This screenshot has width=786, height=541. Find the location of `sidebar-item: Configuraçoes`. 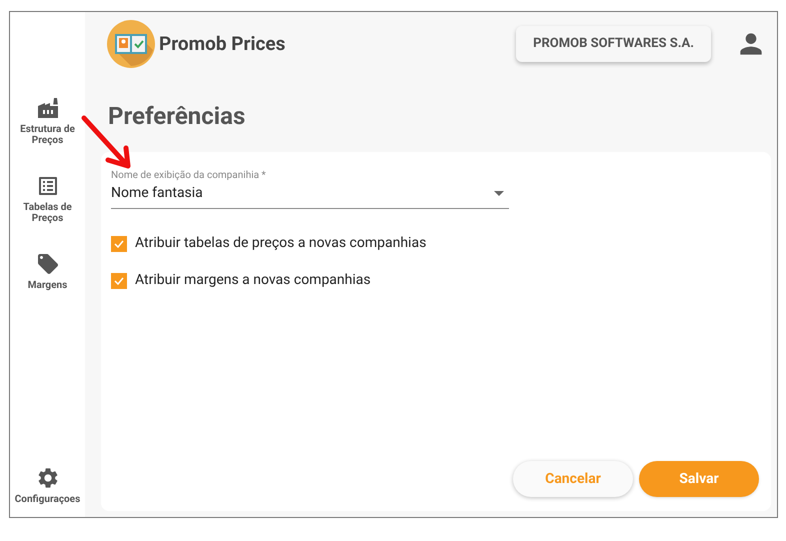

sidebar-item: Configuraçoes is located at coordinates (47, 485).